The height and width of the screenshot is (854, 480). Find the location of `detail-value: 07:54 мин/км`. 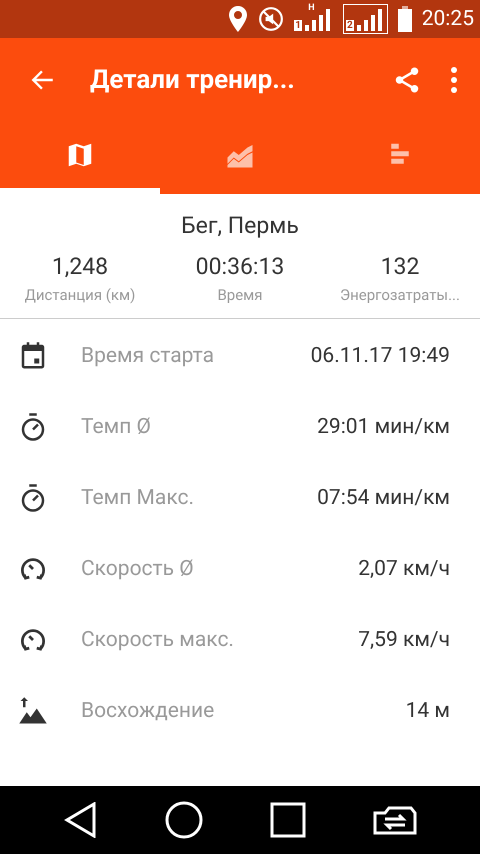

detail-value: 07:54 мин/км is located at coordinates (383, 498).